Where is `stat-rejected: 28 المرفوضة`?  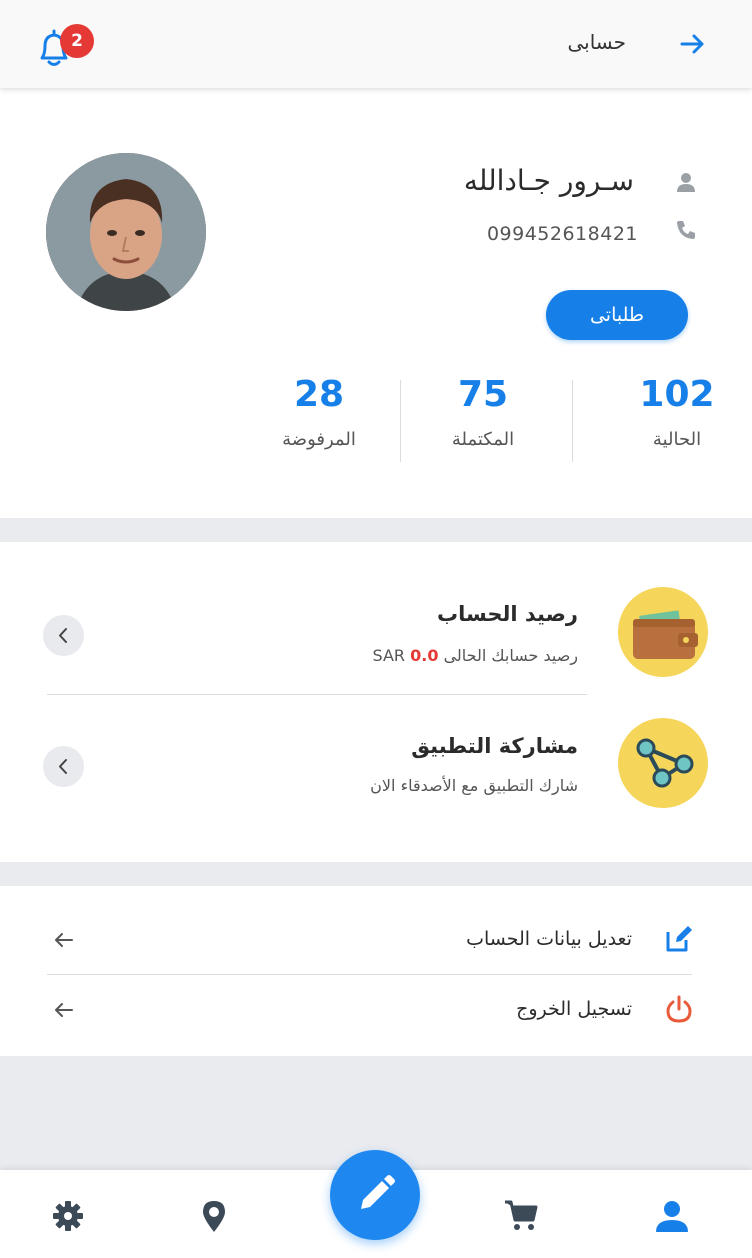
stat-rejected: 28 المرفوضة is located at coordinates (319, 412).